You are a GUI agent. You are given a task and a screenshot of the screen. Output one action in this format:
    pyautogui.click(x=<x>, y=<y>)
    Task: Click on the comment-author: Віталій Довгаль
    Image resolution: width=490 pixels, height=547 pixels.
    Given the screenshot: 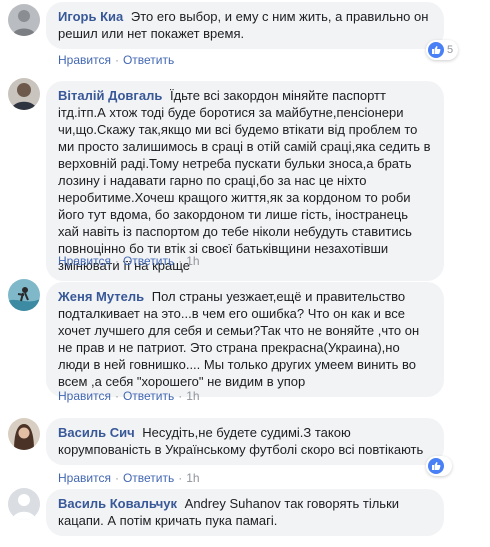 What is the action you would take?
    pyautogui.click(x=110, y=95)
    